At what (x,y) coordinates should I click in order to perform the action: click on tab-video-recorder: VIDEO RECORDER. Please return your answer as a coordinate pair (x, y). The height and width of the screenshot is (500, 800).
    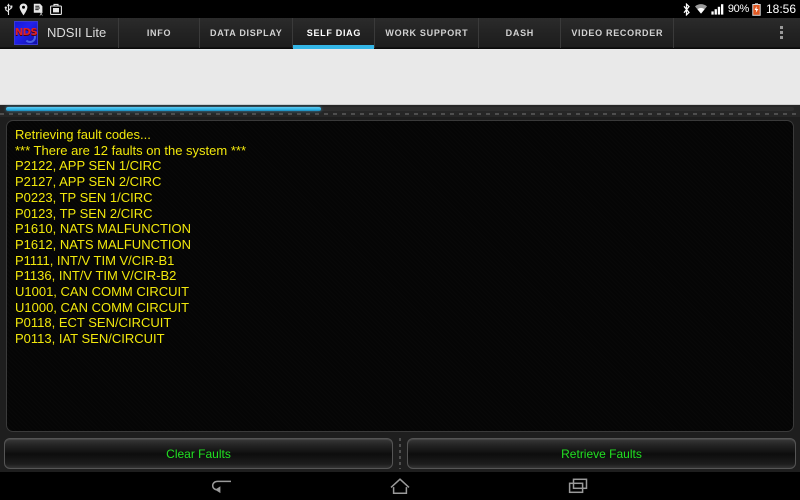
    Looking at the image, I should click on (618, 32).